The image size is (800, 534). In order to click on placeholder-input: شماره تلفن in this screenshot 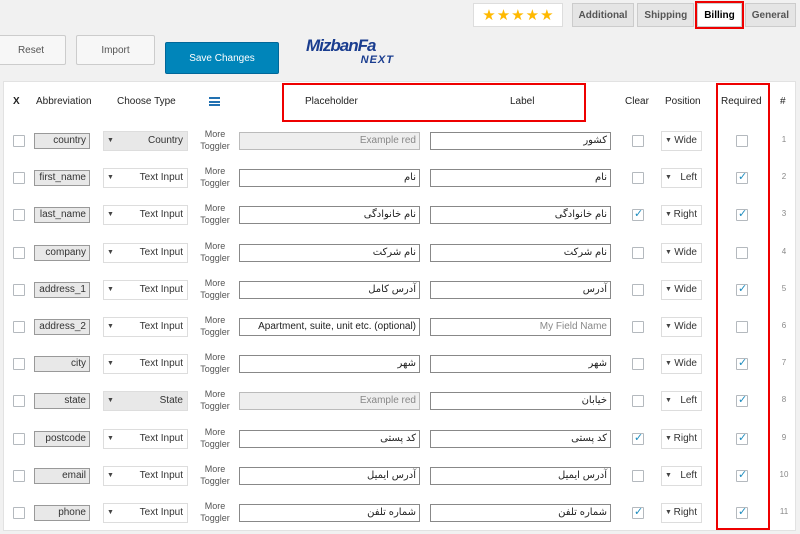, I will do `click(329, 513)`.